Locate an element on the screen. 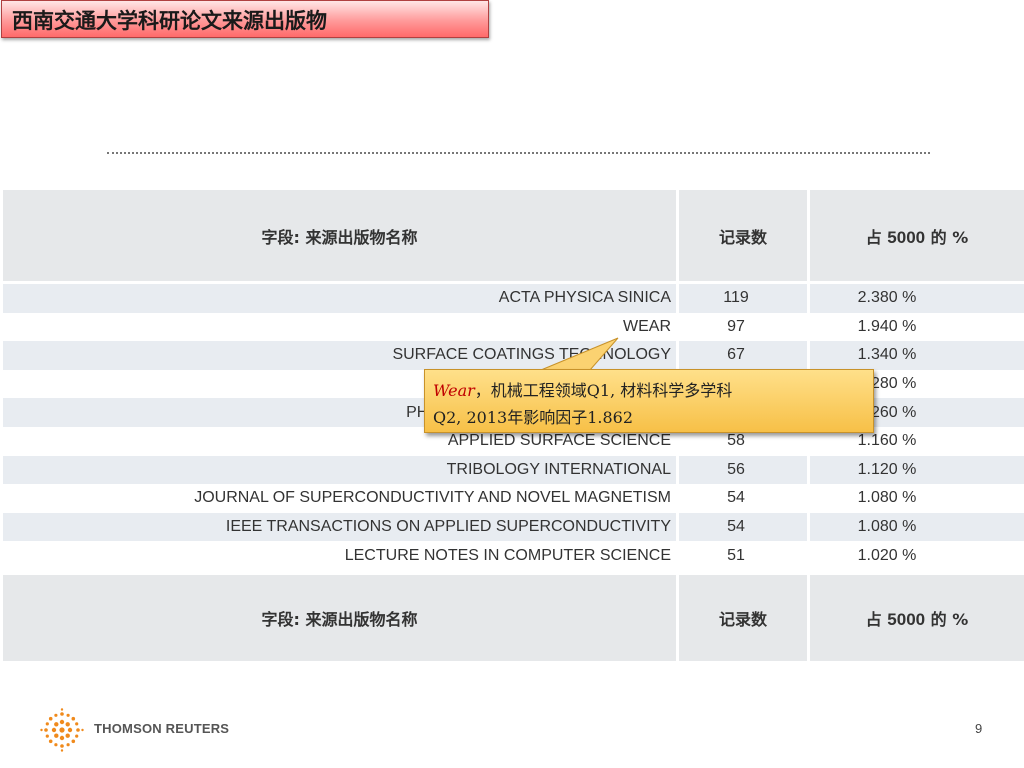 The image size is (1024, 768). table-row: WEAR 97 1.940 % is located at coordinates (513, 327).